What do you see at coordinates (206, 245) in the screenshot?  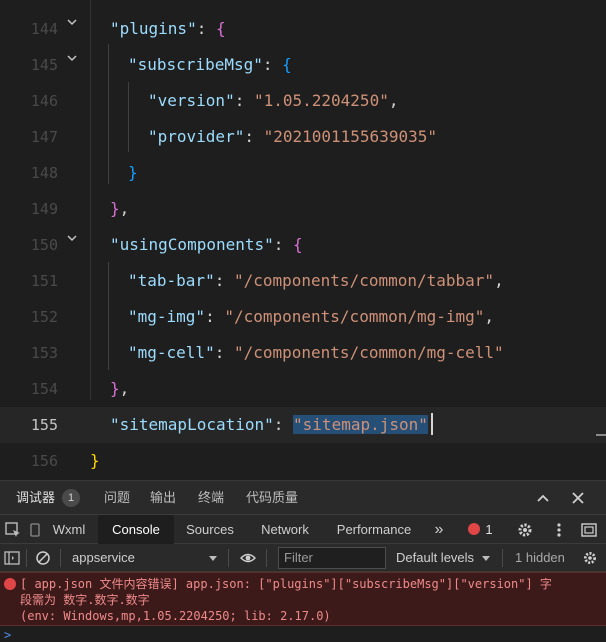 I see `code-text: "usingComponents": {` at bounding box center [206, 245].